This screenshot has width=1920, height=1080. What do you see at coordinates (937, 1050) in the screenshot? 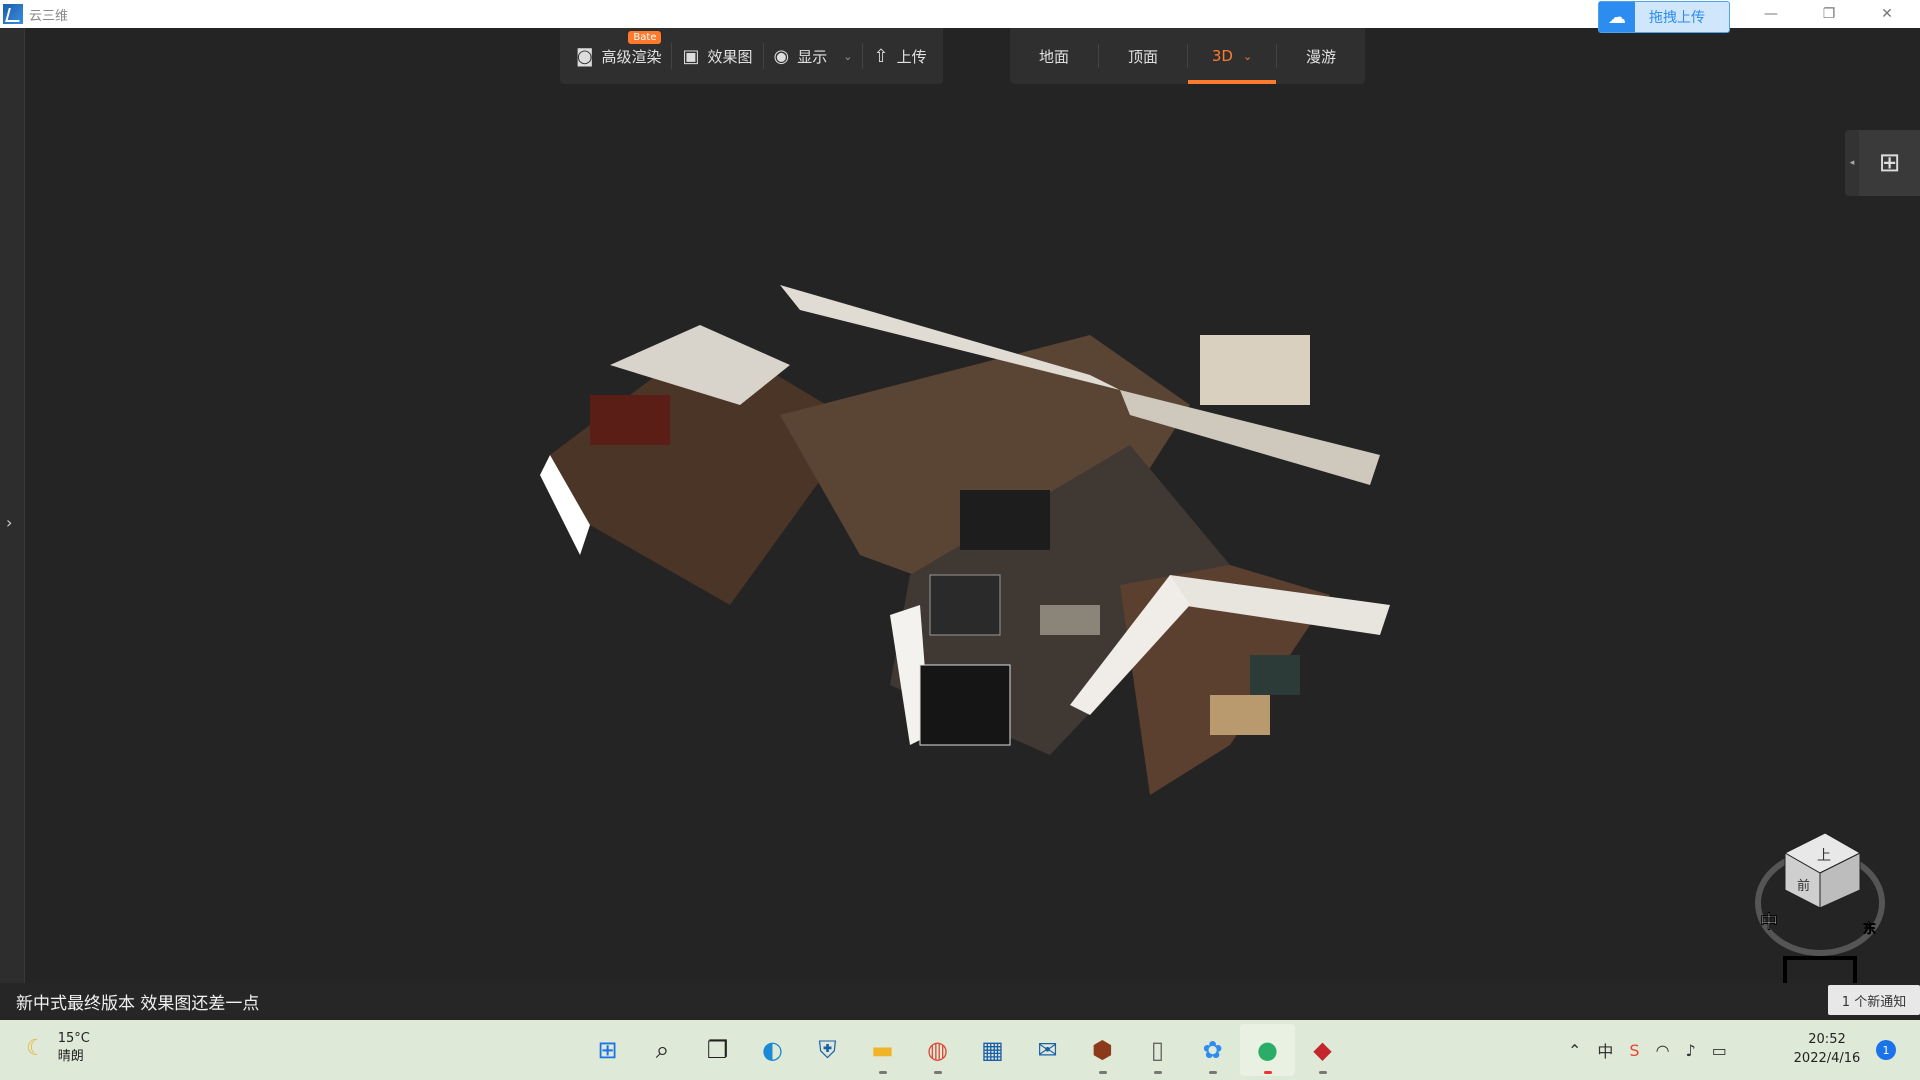
I see `chrome-icon: ◍` at bounding box center [937, 1050].